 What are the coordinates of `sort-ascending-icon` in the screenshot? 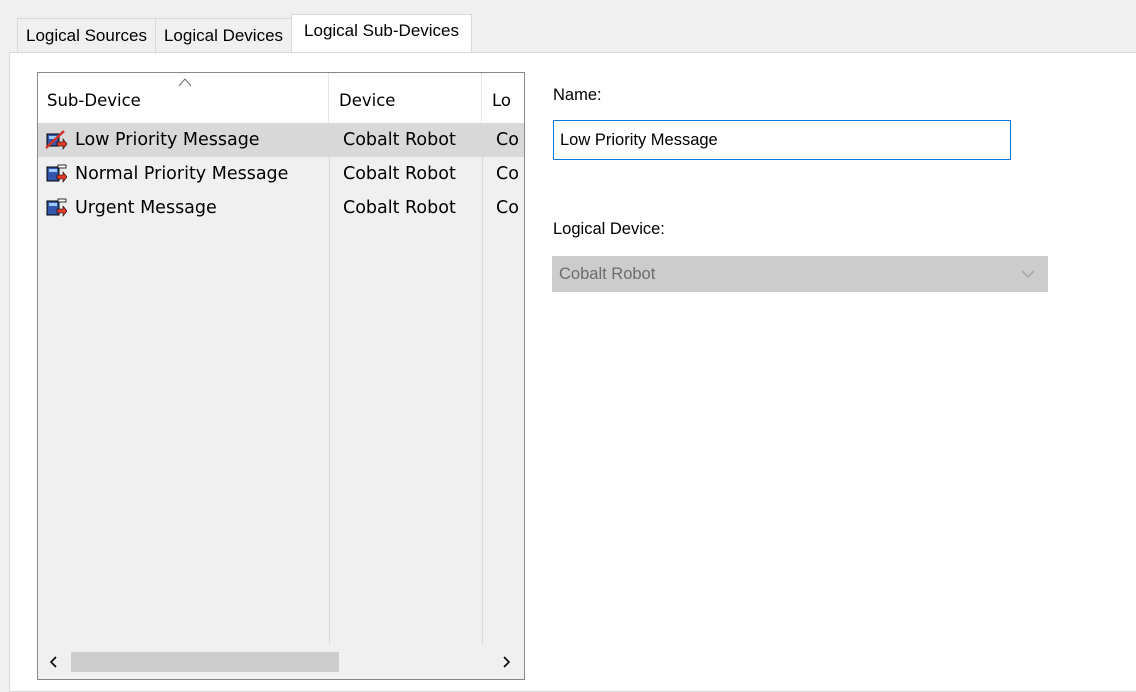 It's located at (185, 82).